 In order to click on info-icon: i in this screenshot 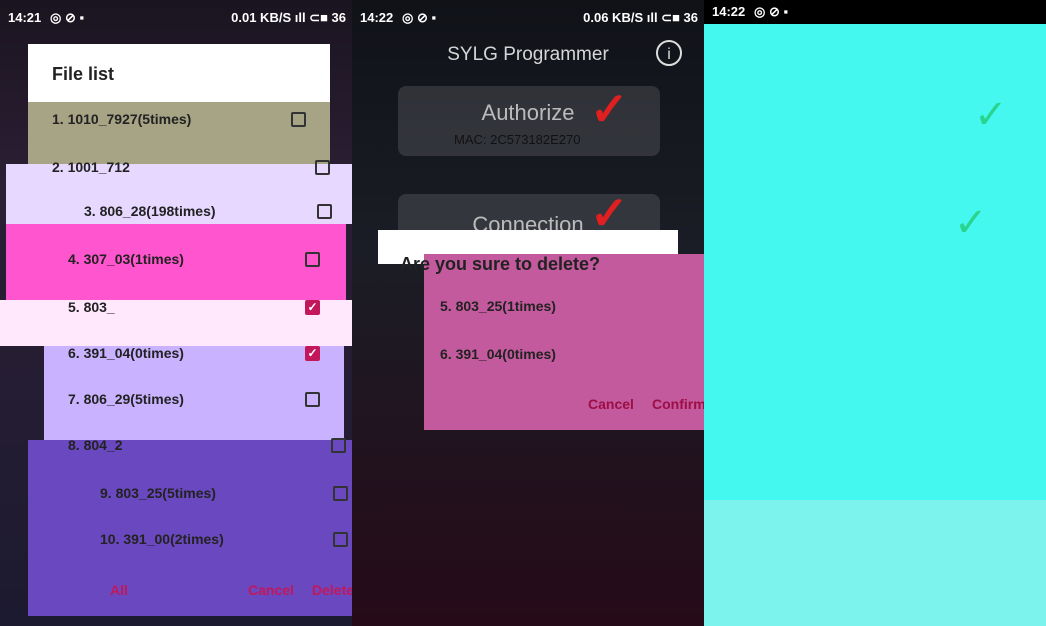, I will do `click(669, 53)`.